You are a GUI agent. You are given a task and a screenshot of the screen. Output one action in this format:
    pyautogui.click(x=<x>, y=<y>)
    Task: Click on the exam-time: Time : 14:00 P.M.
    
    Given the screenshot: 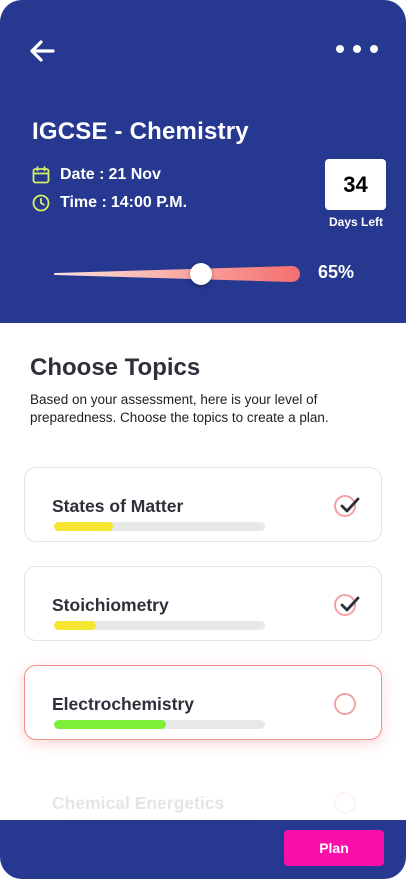 What is the action you would take?
    pyautogui.click(x=109, y=203)
    